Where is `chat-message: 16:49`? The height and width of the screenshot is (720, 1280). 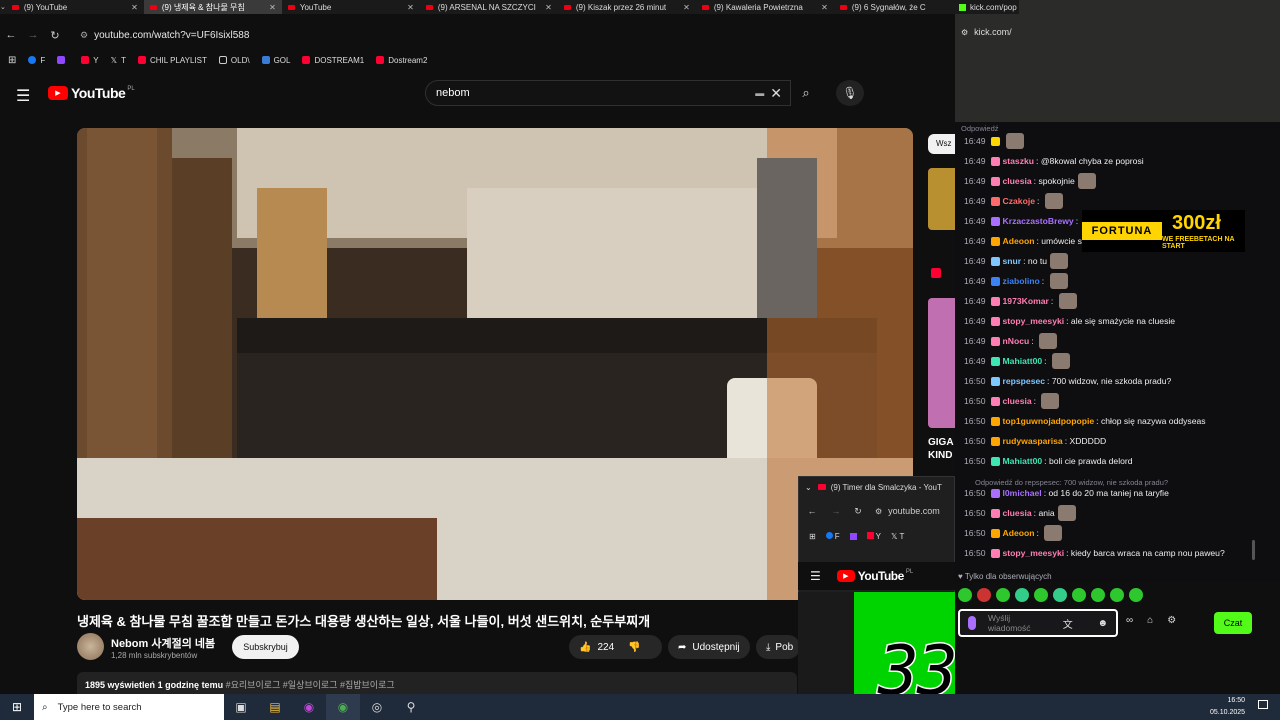
chat-message: 16:49 is located at coordinates (994, 141).